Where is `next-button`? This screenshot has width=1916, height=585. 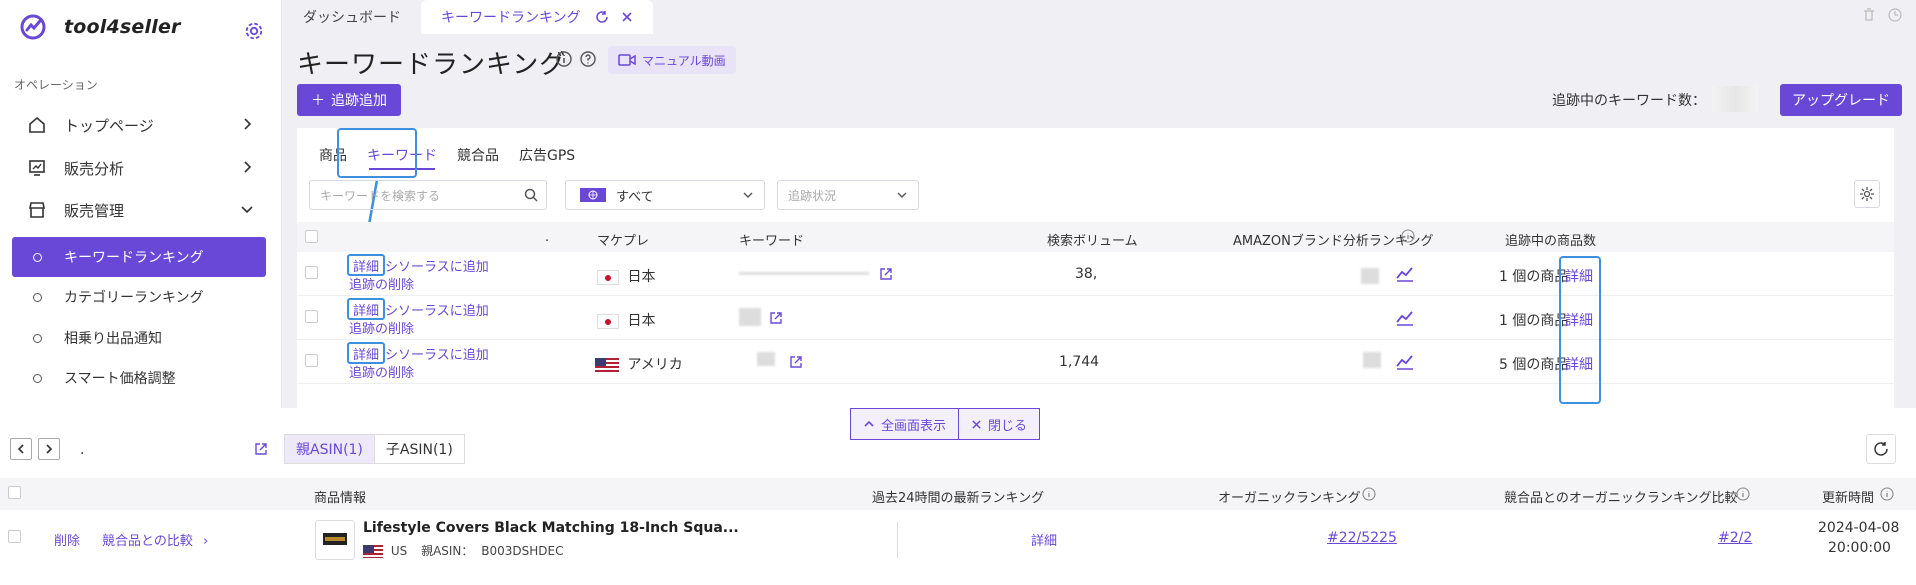 next-button is located at coordinates (49, 449).